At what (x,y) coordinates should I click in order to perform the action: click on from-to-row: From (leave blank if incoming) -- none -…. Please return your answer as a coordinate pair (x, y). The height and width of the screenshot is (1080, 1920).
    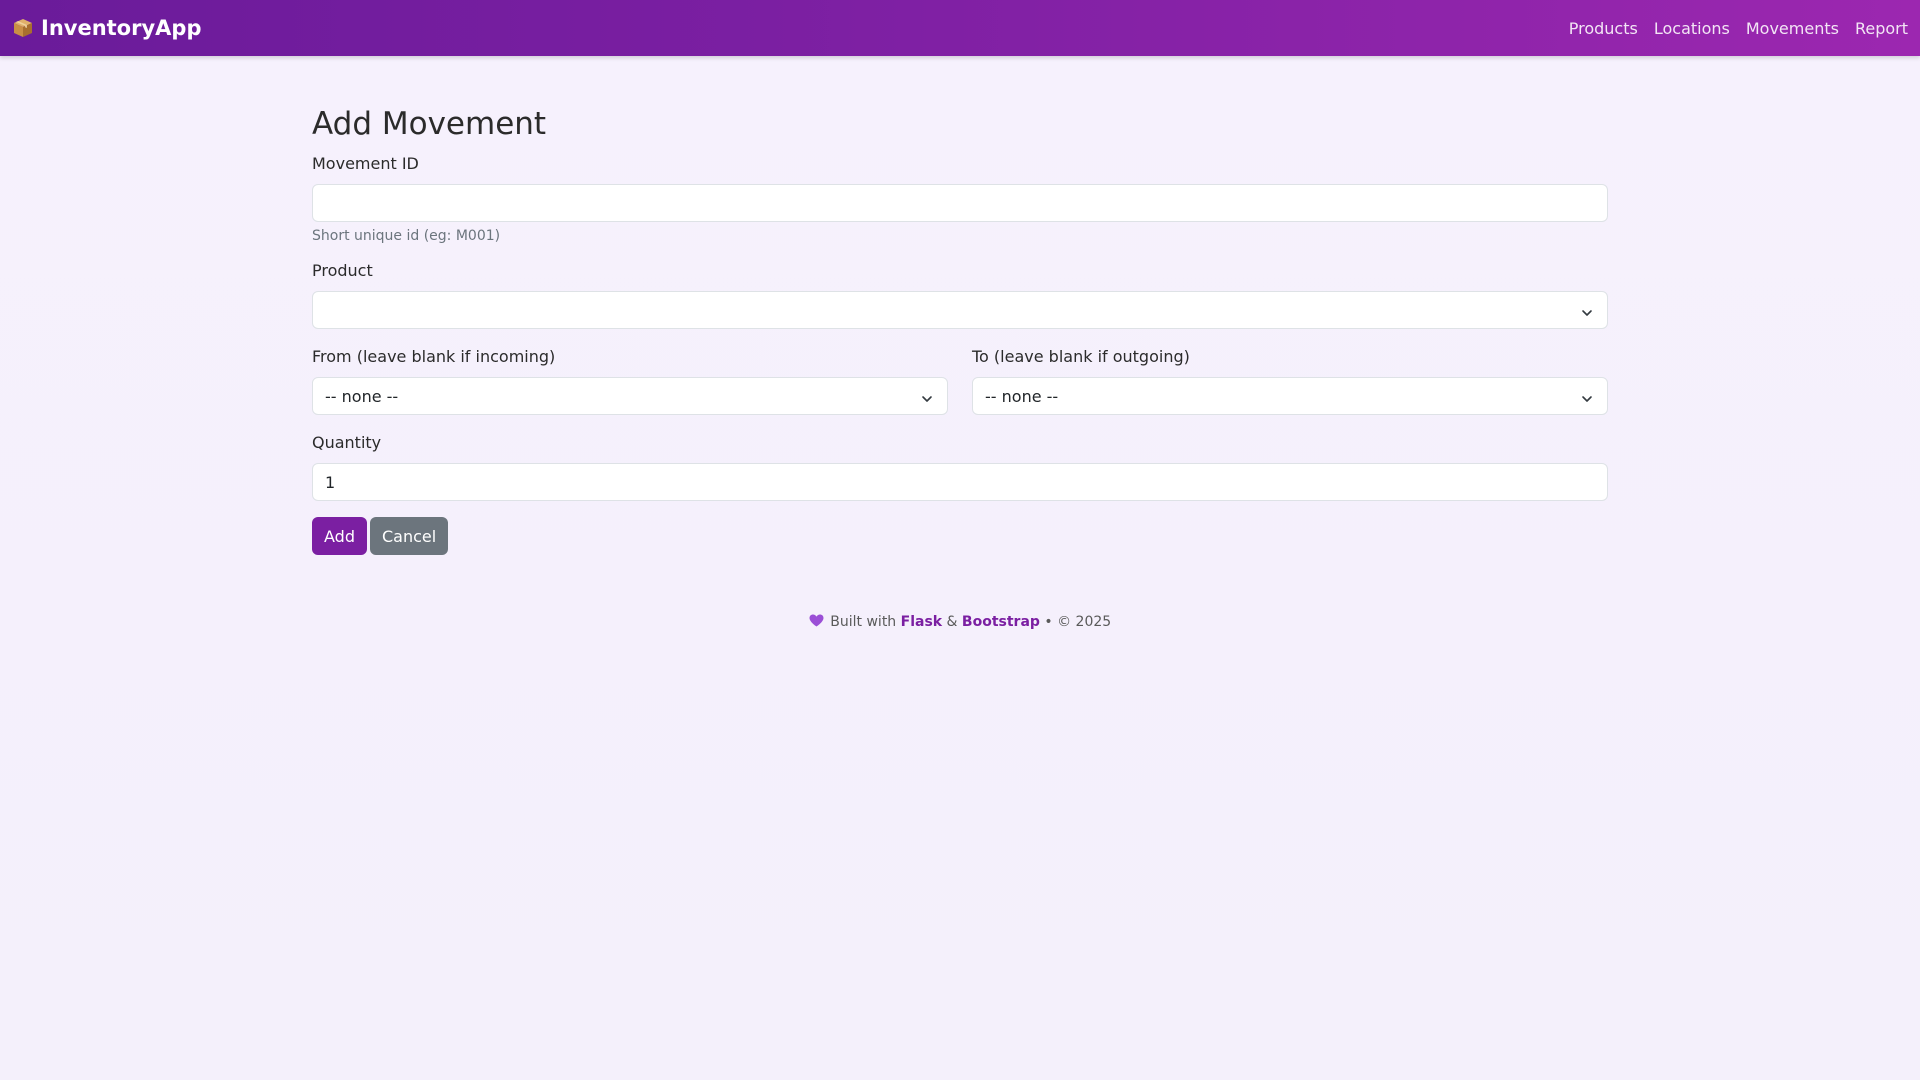
    Looking at the image, I should click on (960, 380).